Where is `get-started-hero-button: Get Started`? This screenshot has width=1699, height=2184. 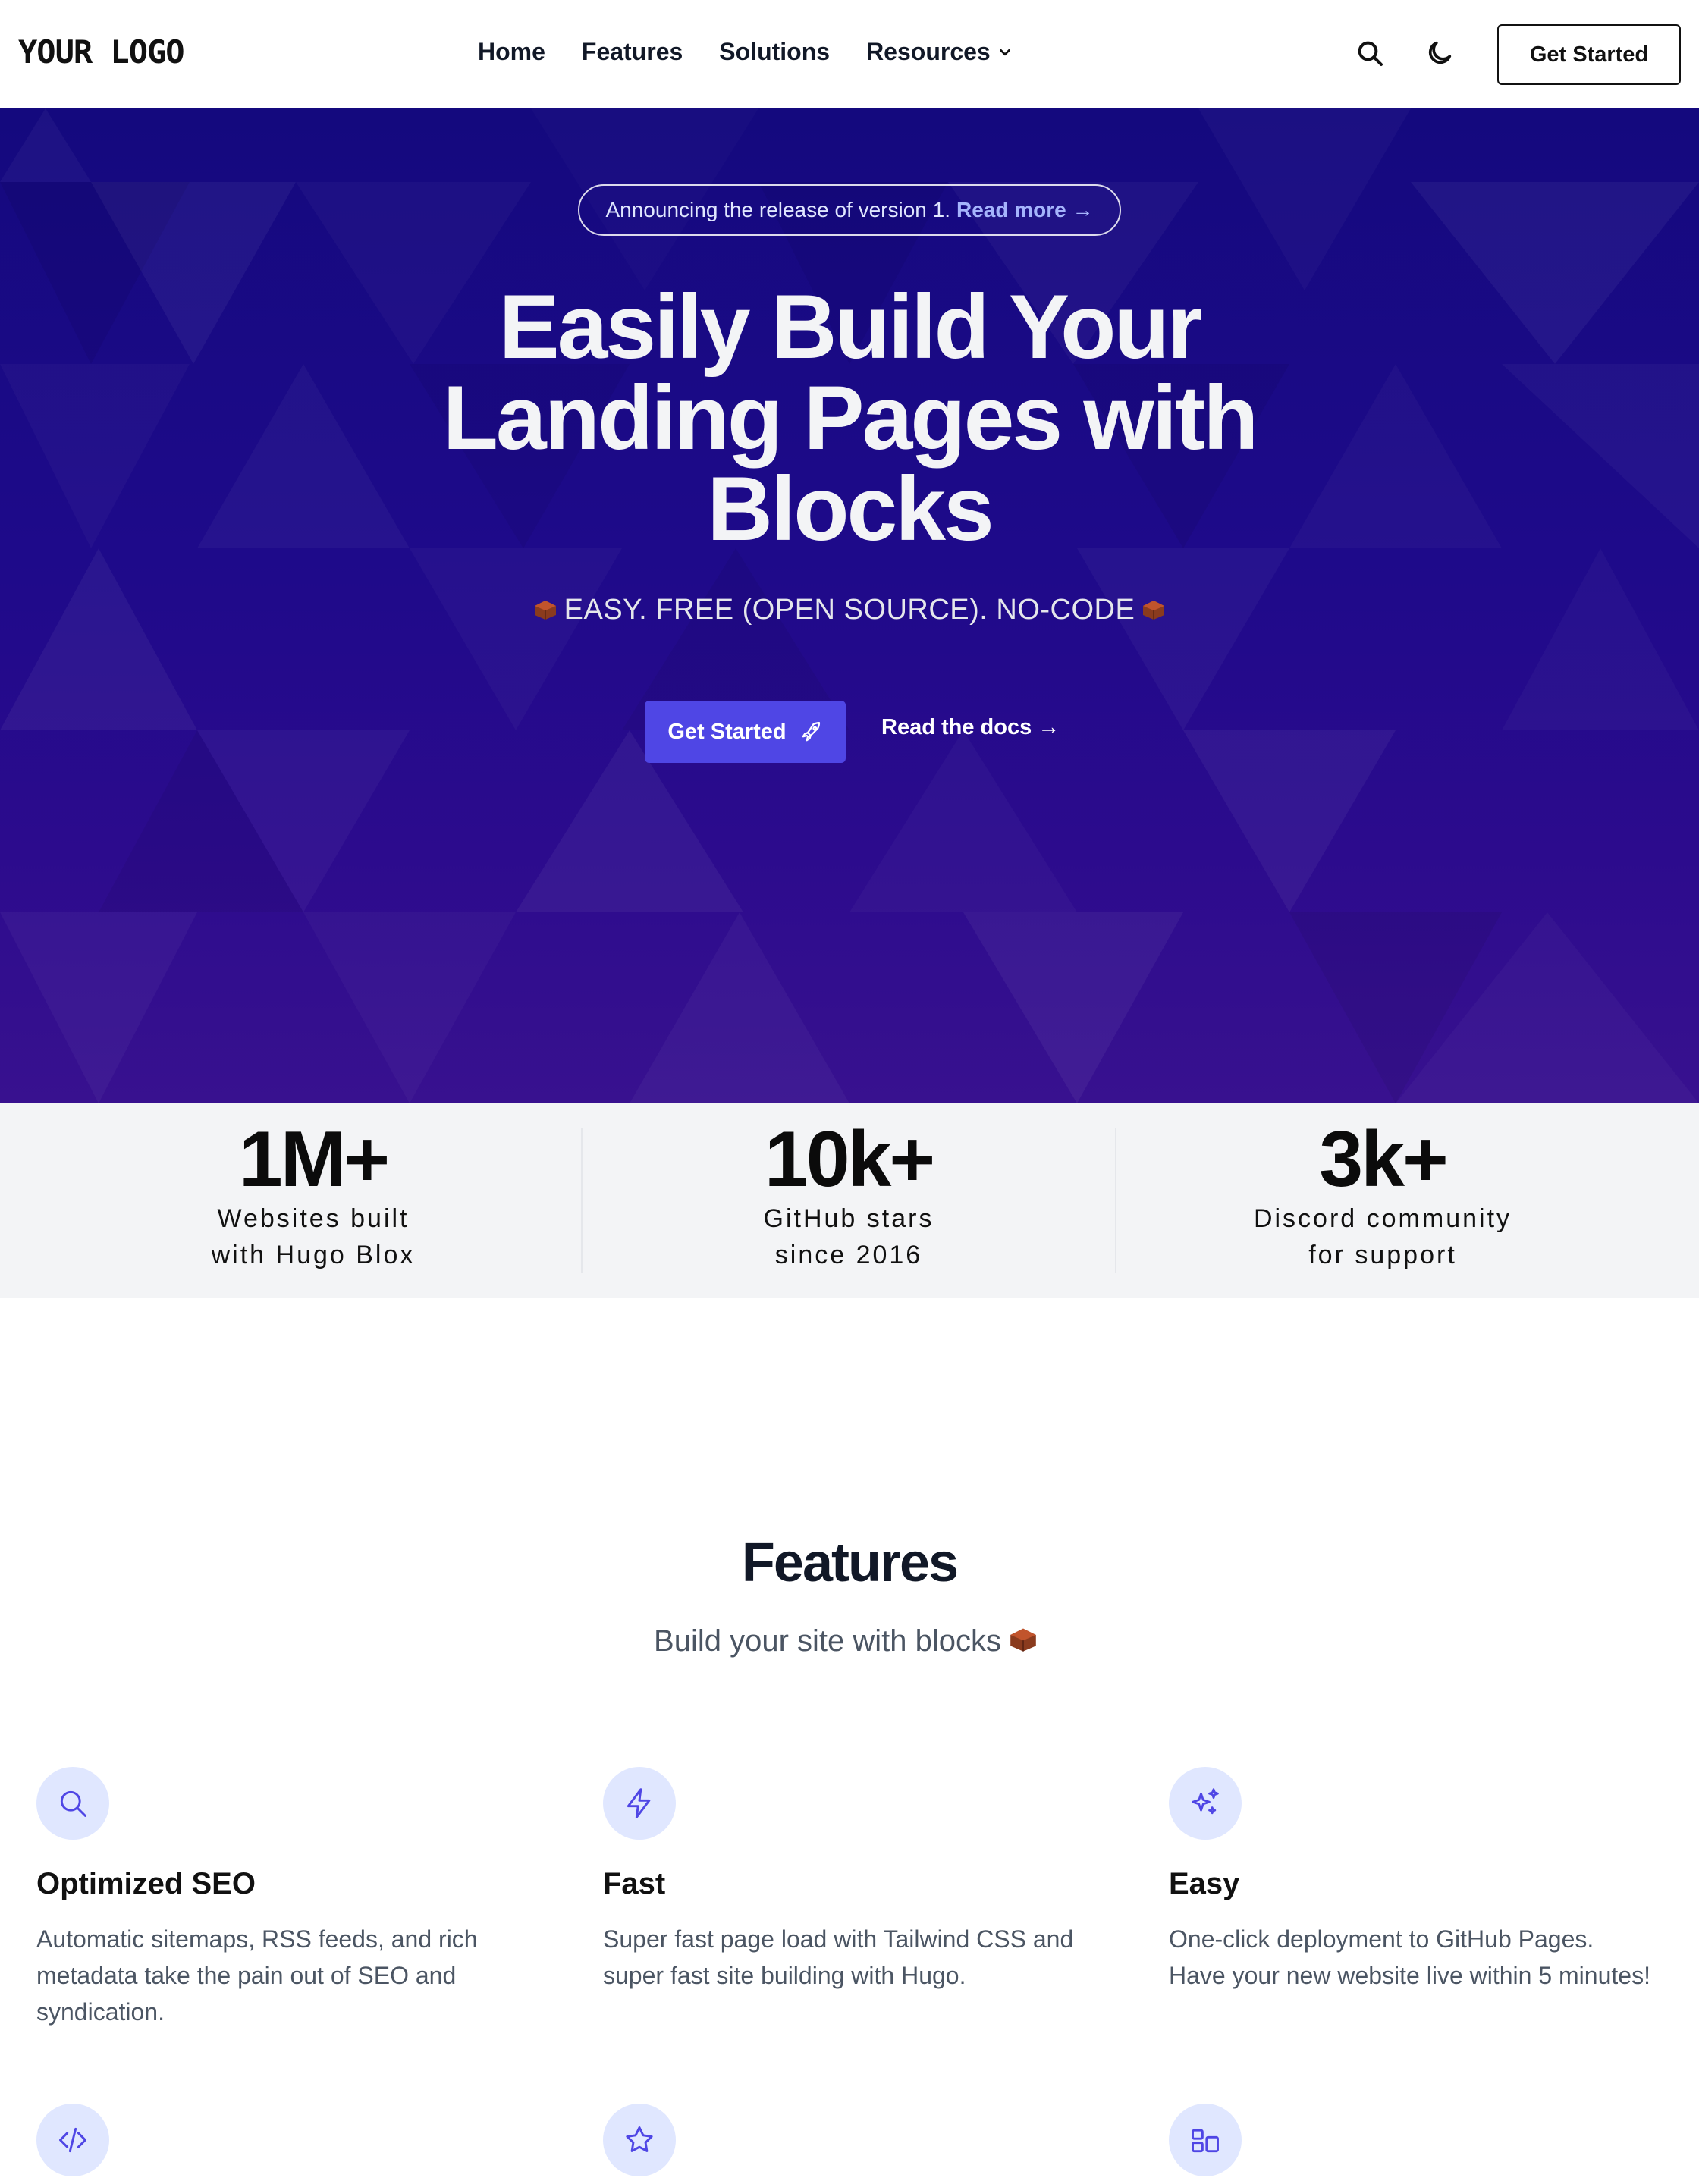
get-started-hero-button: Get Started is located at coordinates (745, 732).